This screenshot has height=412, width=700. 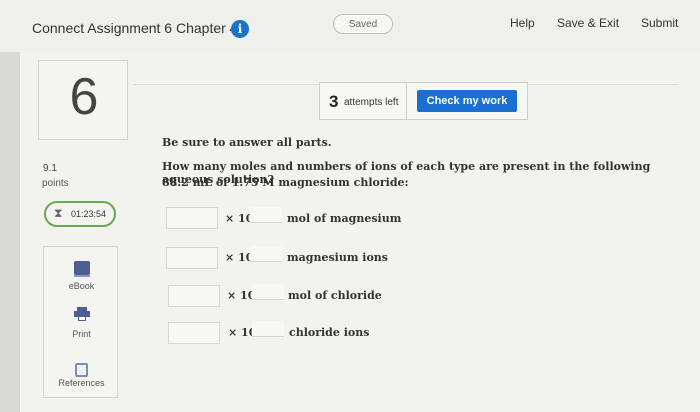 I want to click on timer-text: 01:23:54, so click(x=89, y=214).